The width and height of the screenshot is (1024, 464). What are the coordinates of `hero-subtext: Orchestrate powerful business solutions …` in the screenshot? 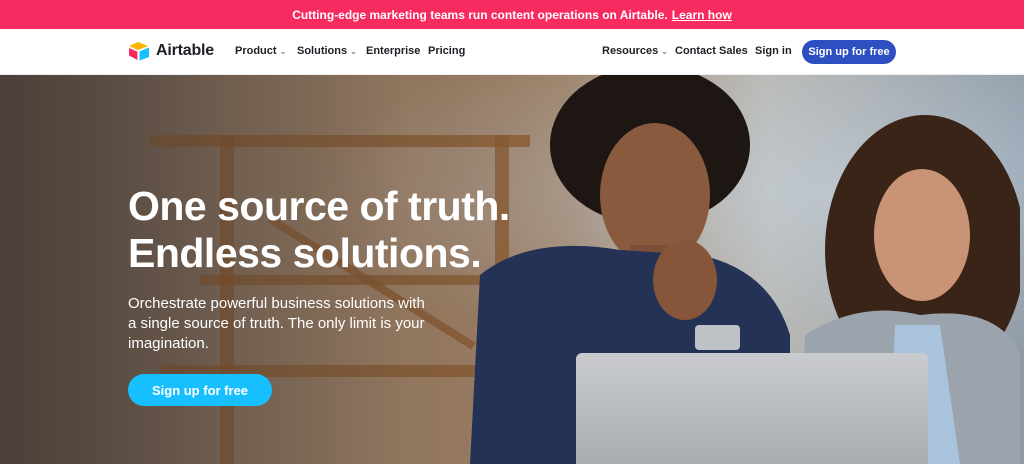 It's located at (276, 323).